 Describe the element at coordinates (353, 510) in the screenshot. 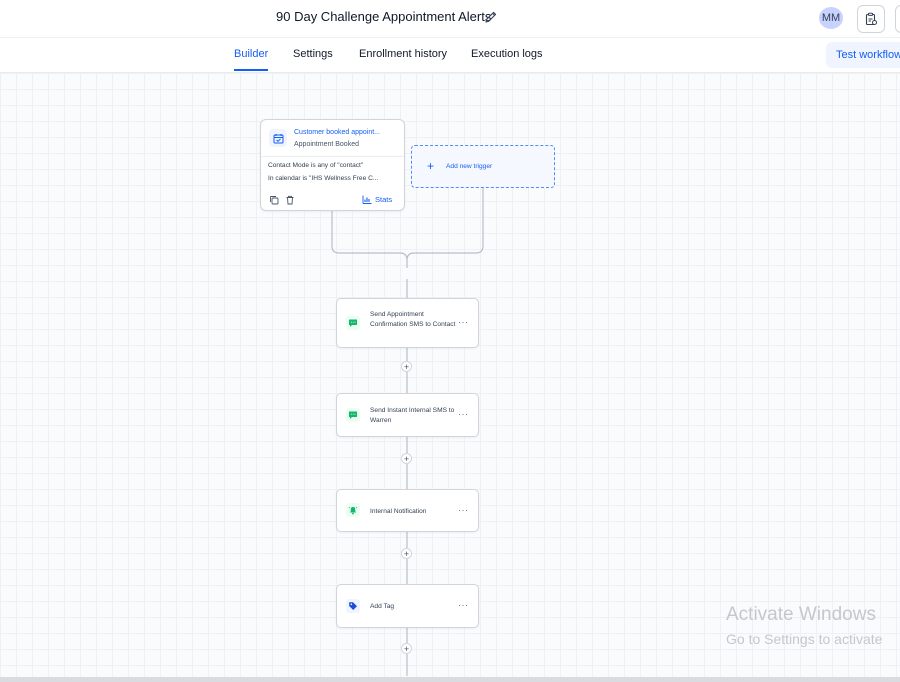

I see `bell-icon` at that location.